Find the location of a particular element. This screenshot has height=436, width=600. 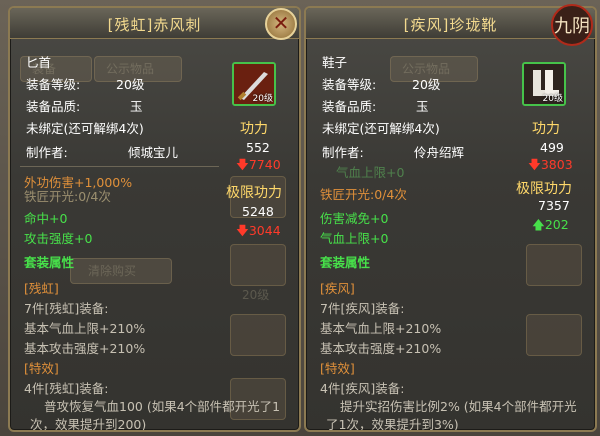

arrow-up-icon: 🡅 is located at coordinates (538, 224).